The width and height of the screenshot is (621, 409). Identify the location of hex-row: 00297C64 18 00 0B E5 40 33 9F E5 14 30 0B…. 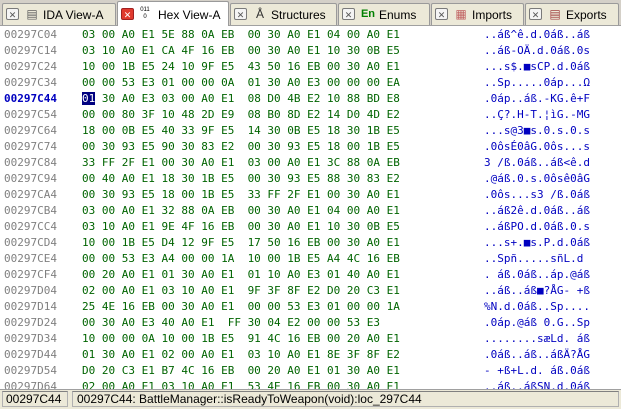
(310, 131).